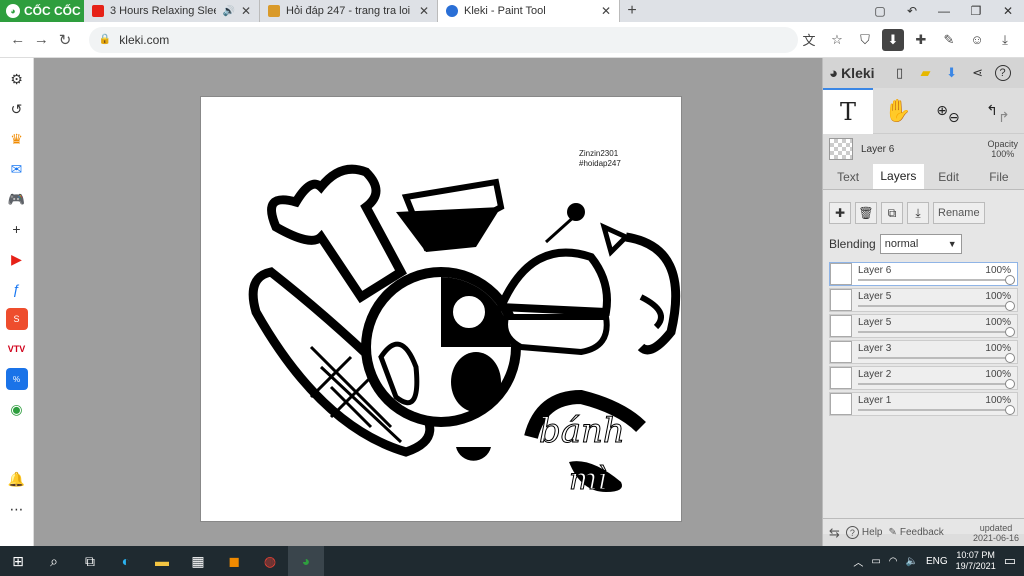 This screenshot has width=1024, height=576. I want to click on help-link: ? Help, so click(863, 532).